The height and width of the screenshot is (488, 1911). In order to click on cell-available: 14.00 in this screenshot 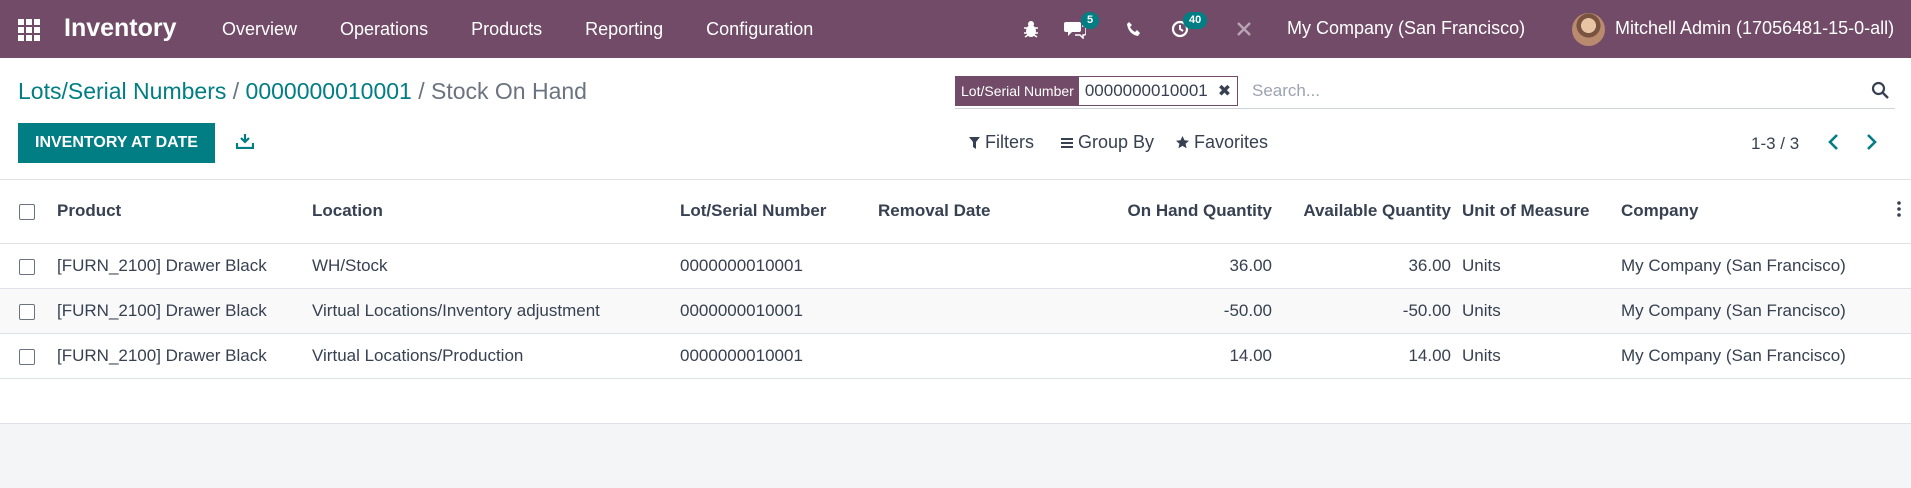, I will do `click(1429, 355)`.